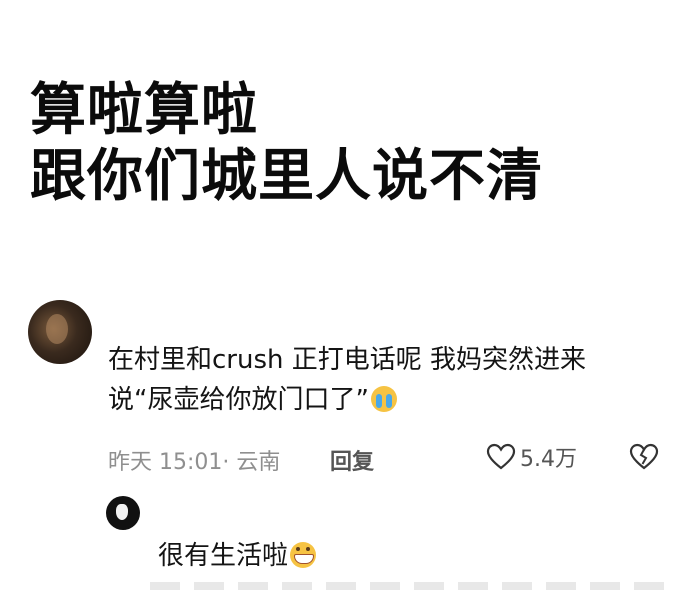 Image resolution: width=690 pixels, height=590 pixels. What do you see at coordinates (383, 399) in the screenshot?
I see `crying-face-icon` at bounding box center [383, 399].